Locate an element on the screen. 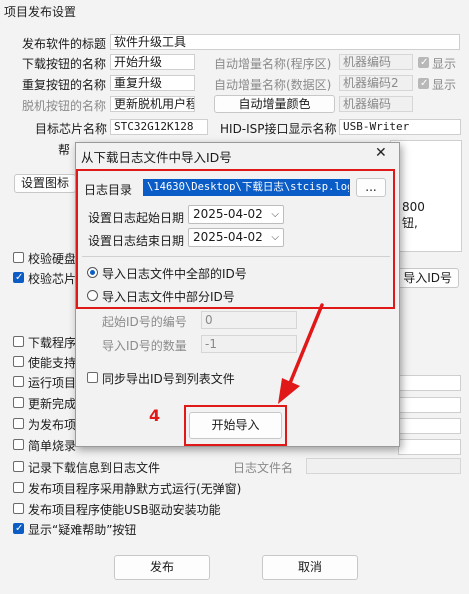 This screenshot has height=594, width=469. publish-button: 发布 is located at coordinates (162, 567).